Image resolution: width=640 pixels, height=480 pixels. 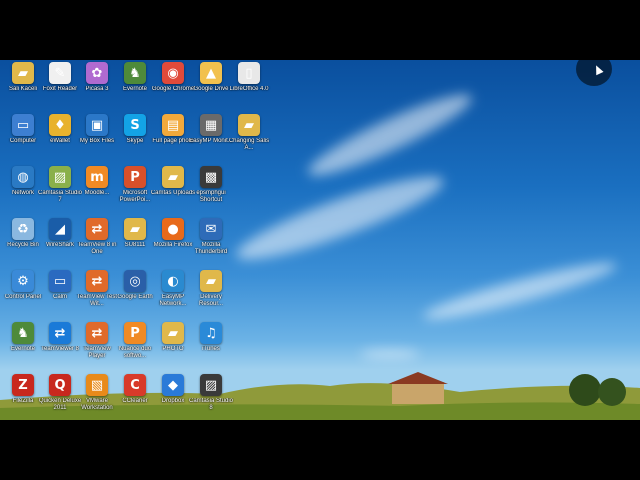 I want to click on desktop-icon: ◎ Google Earth, so click(x=135, y=295).